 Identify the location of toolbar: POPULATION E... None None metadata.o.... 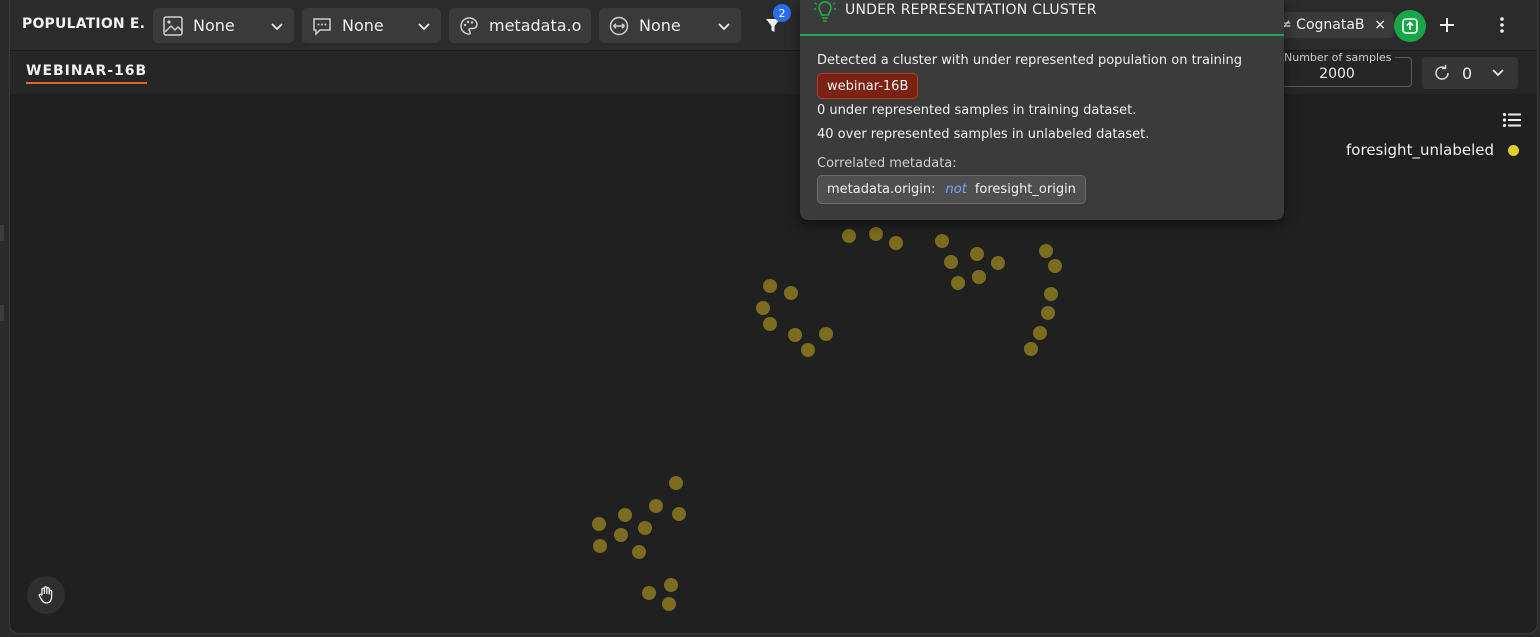
(773, 25).